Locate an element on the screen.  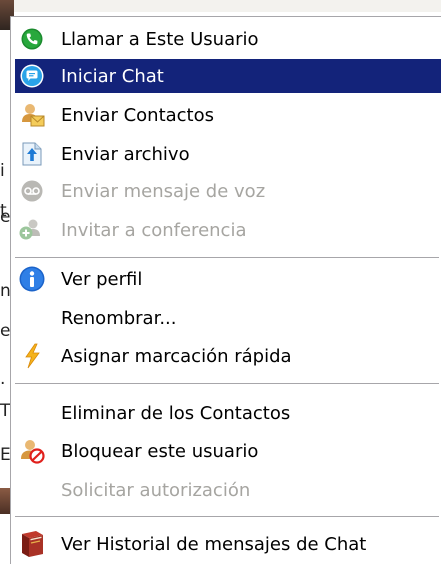
background-top-strip is located at coordinates (220, 6).